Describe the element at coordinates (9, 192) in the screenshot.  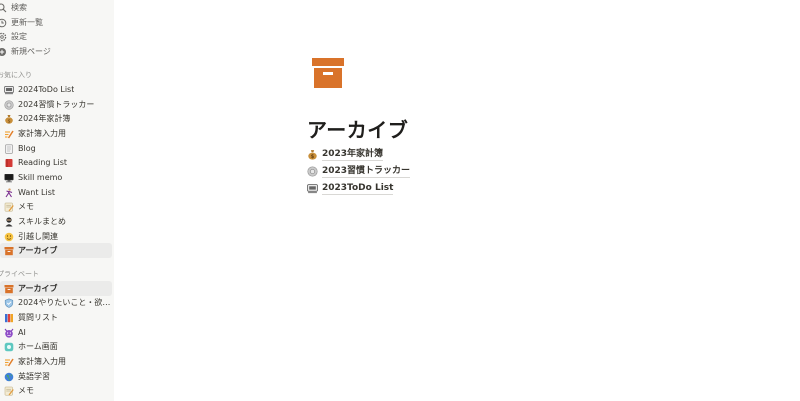
I see `person-icon` at that location.